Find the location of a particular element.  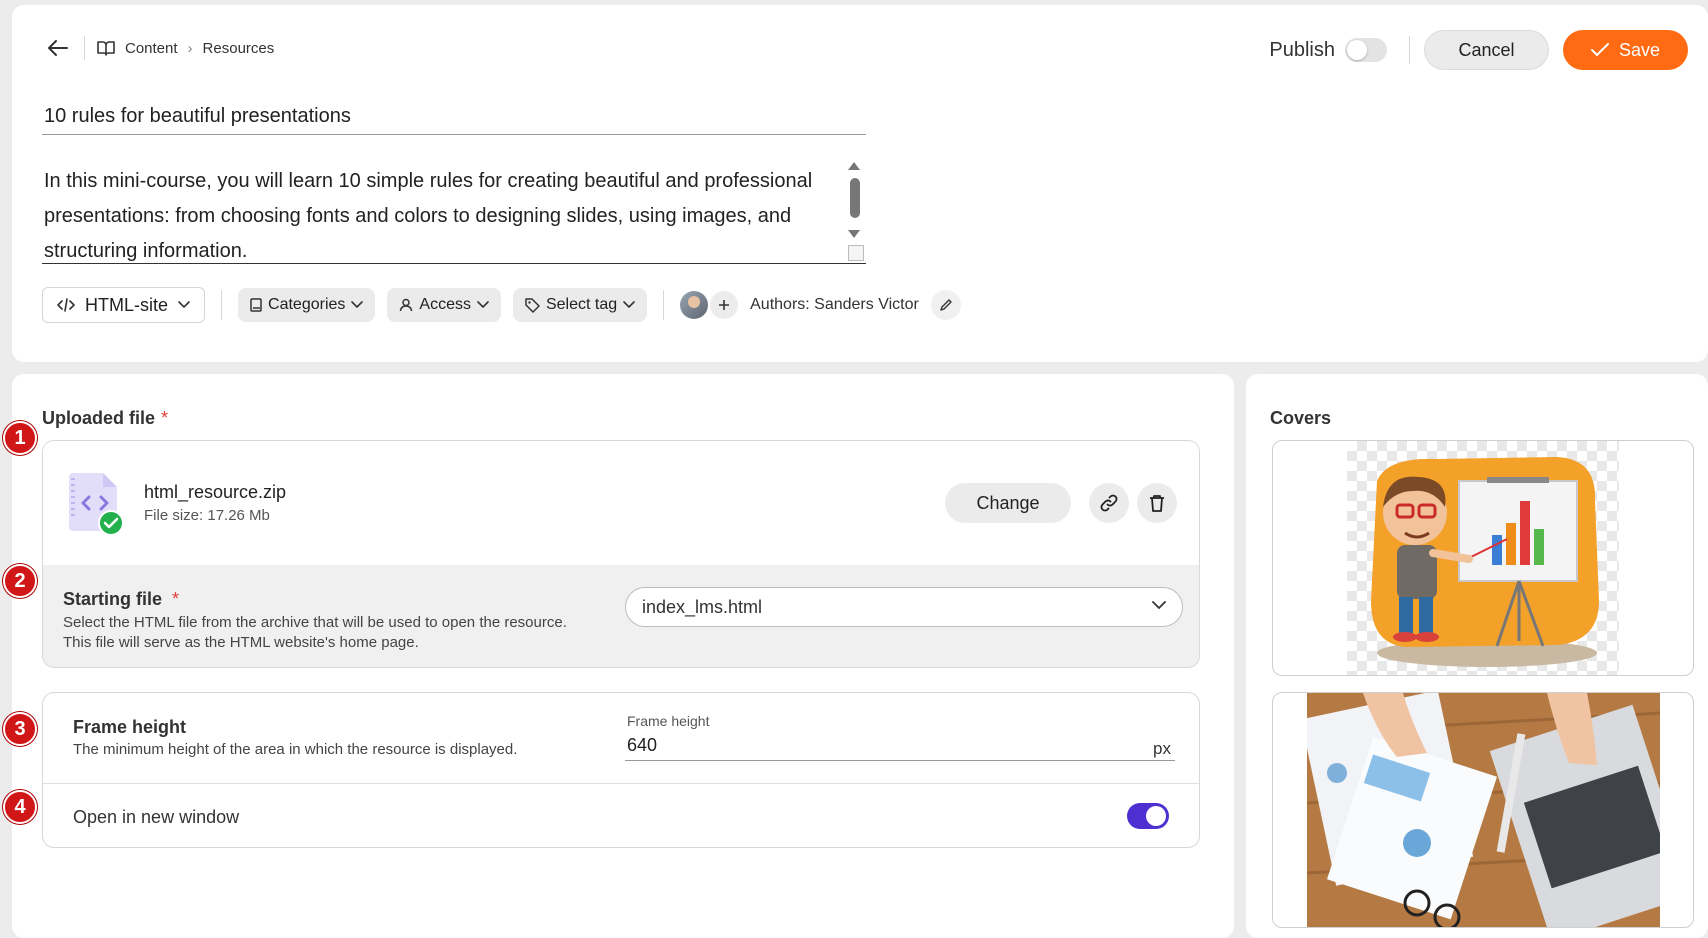

frame-height-field-label: Frame height is located at coordinates (668, 721).